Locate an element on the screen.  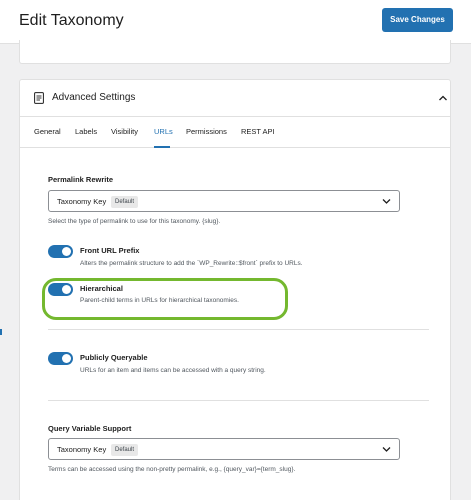
chevron-up-icon is located at coordinates (443, 98).